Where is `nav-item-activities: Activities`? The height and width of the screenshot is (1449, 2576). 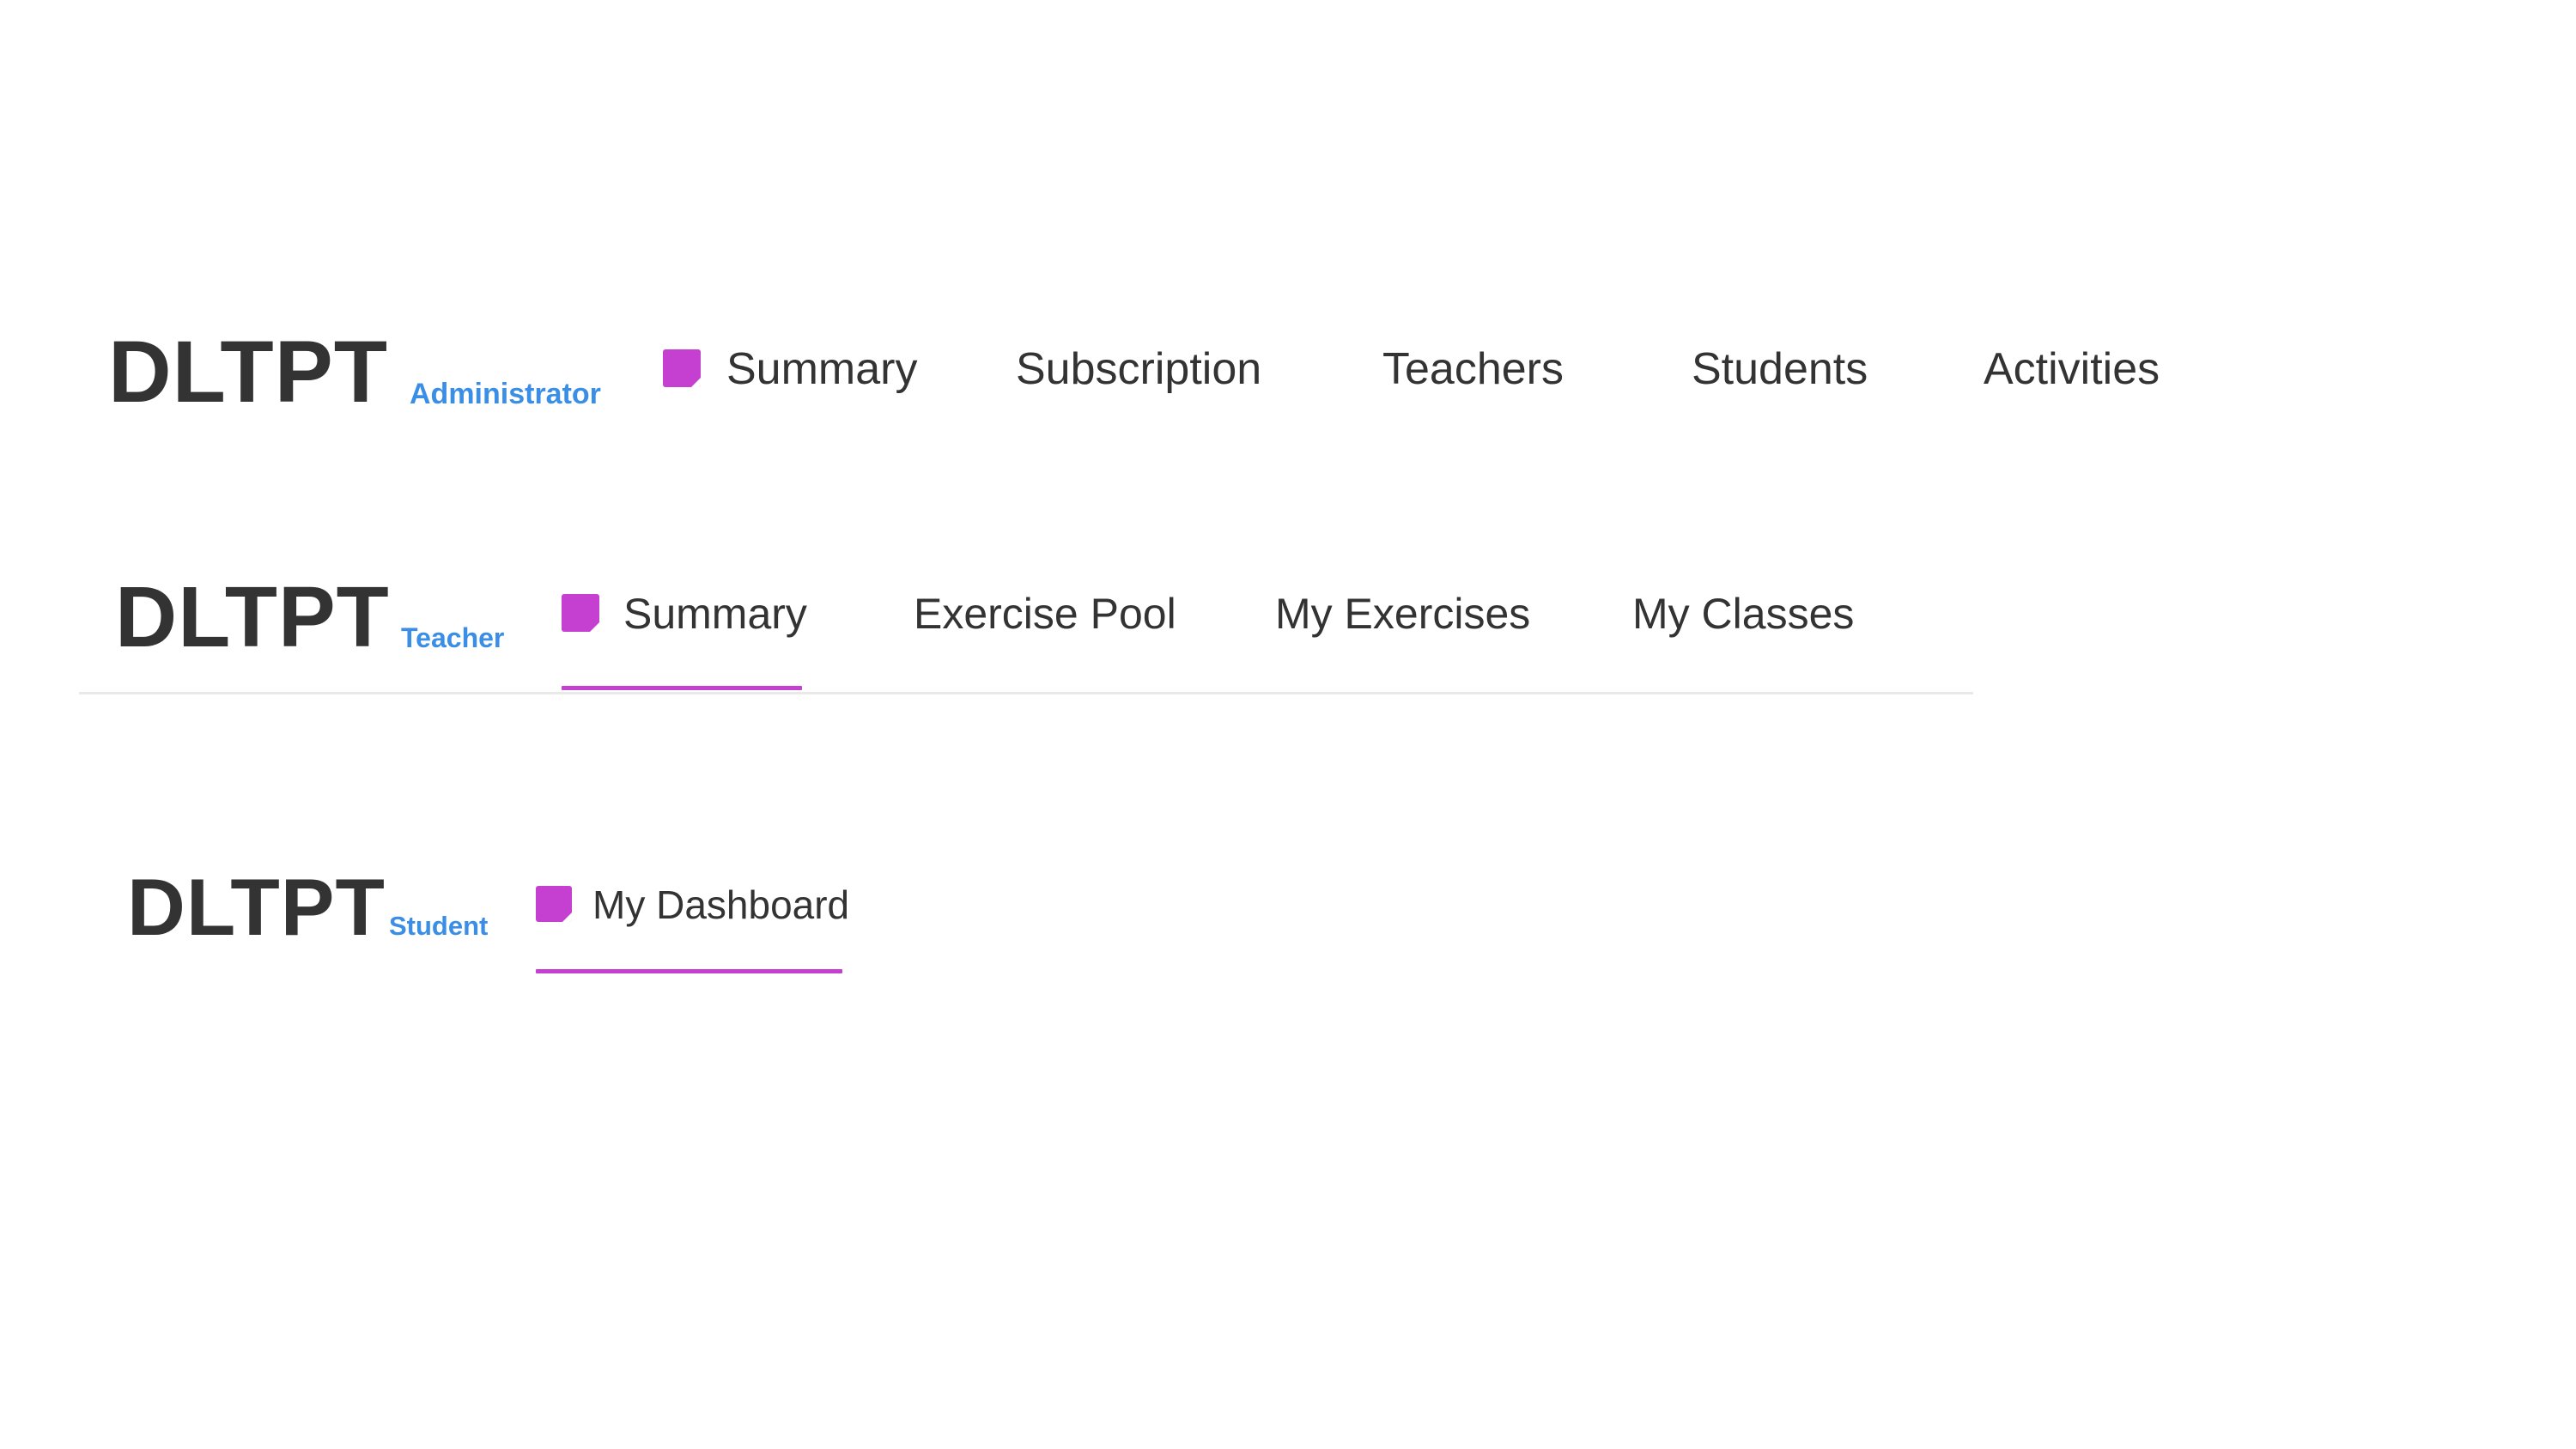
nav-item-activities: Activities is located at coordinates (2072, 369).